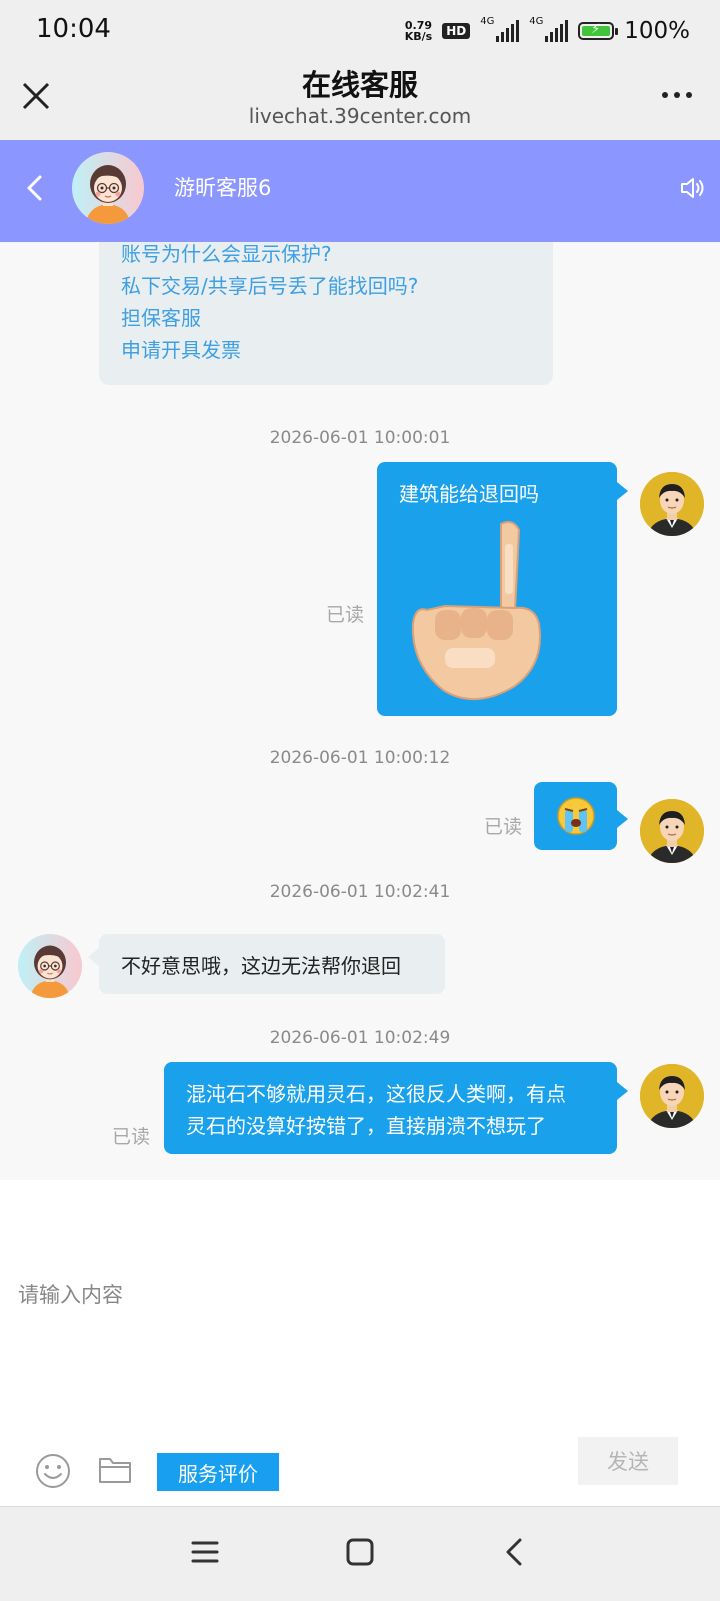  I want to click on message-text: 建筑能给退回吗, so click(469, 494).